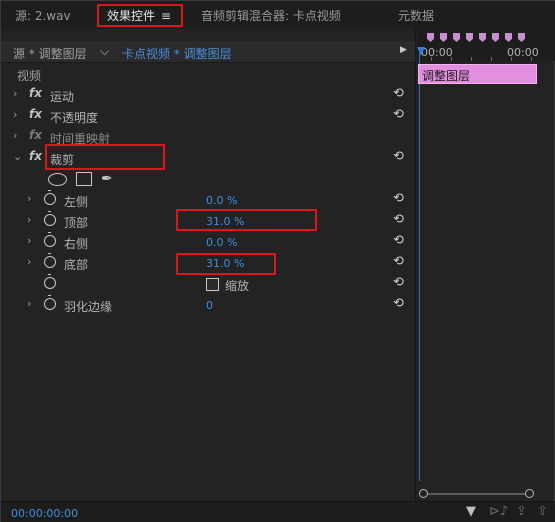  What do you see at coordinates (76, 223) in the screenshot?
I see `param-label: 顶部` at bounding box center [76, 223].